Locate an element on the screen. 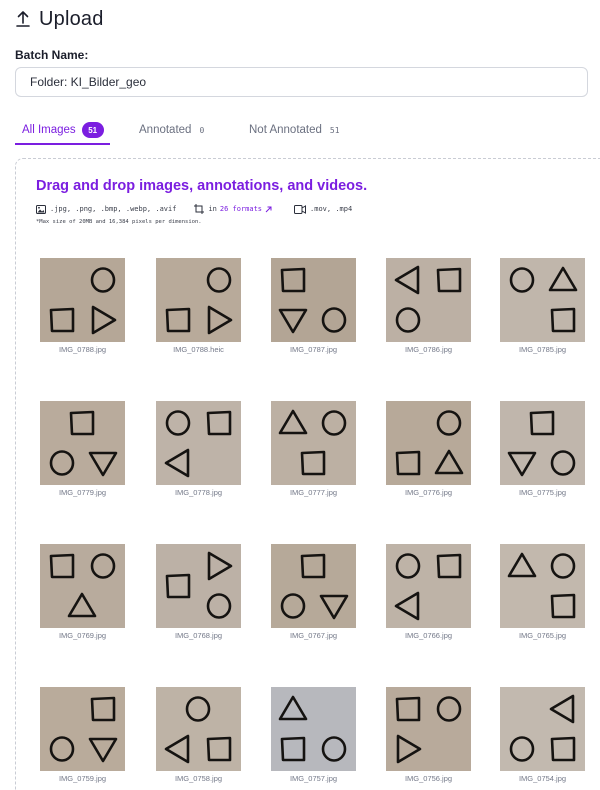 The image size is (600, 790). image-tile: IMG_0786.jpg is located at coordinates (428, 306).